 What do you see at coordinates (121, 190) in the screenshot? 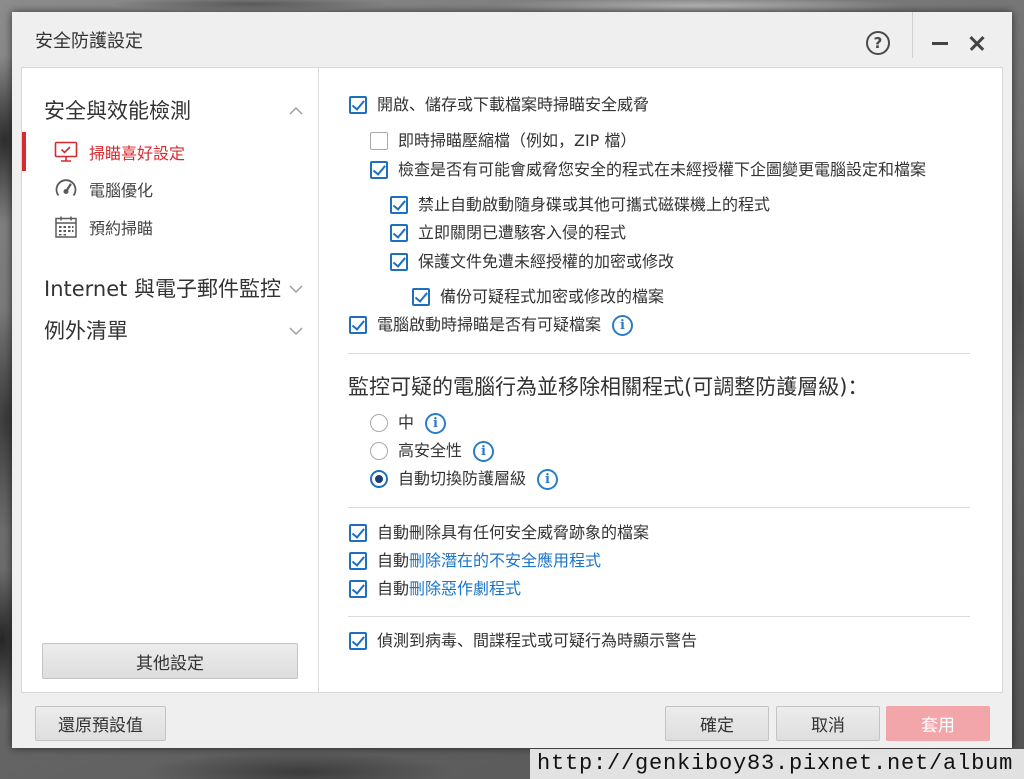
I see `nav-item-label: 電腦優化` at bounding box center [121, 190].